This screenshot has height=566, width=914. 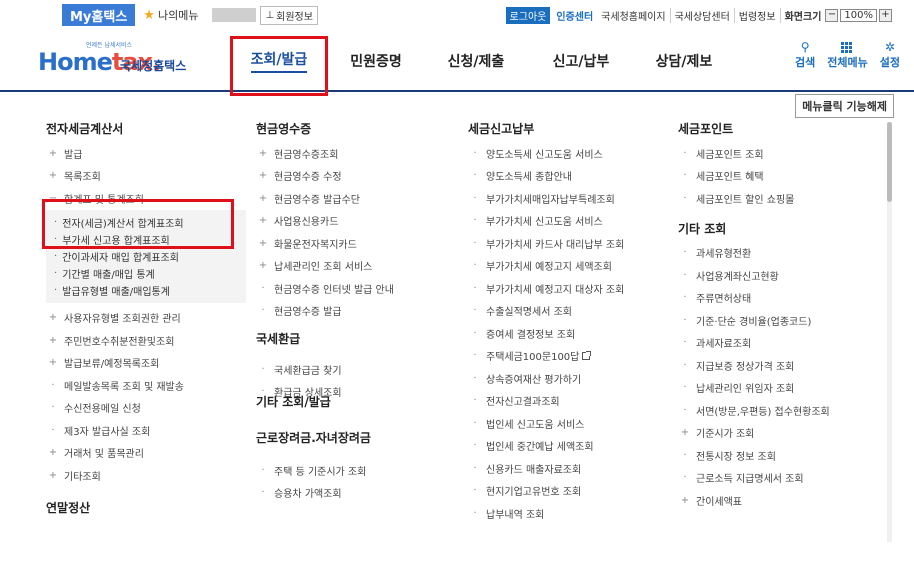 What do you see at coordinates (99, 15) in the screenshot?
I see `my-hometax-button: My홈택스` at bounding box center [99, 15].